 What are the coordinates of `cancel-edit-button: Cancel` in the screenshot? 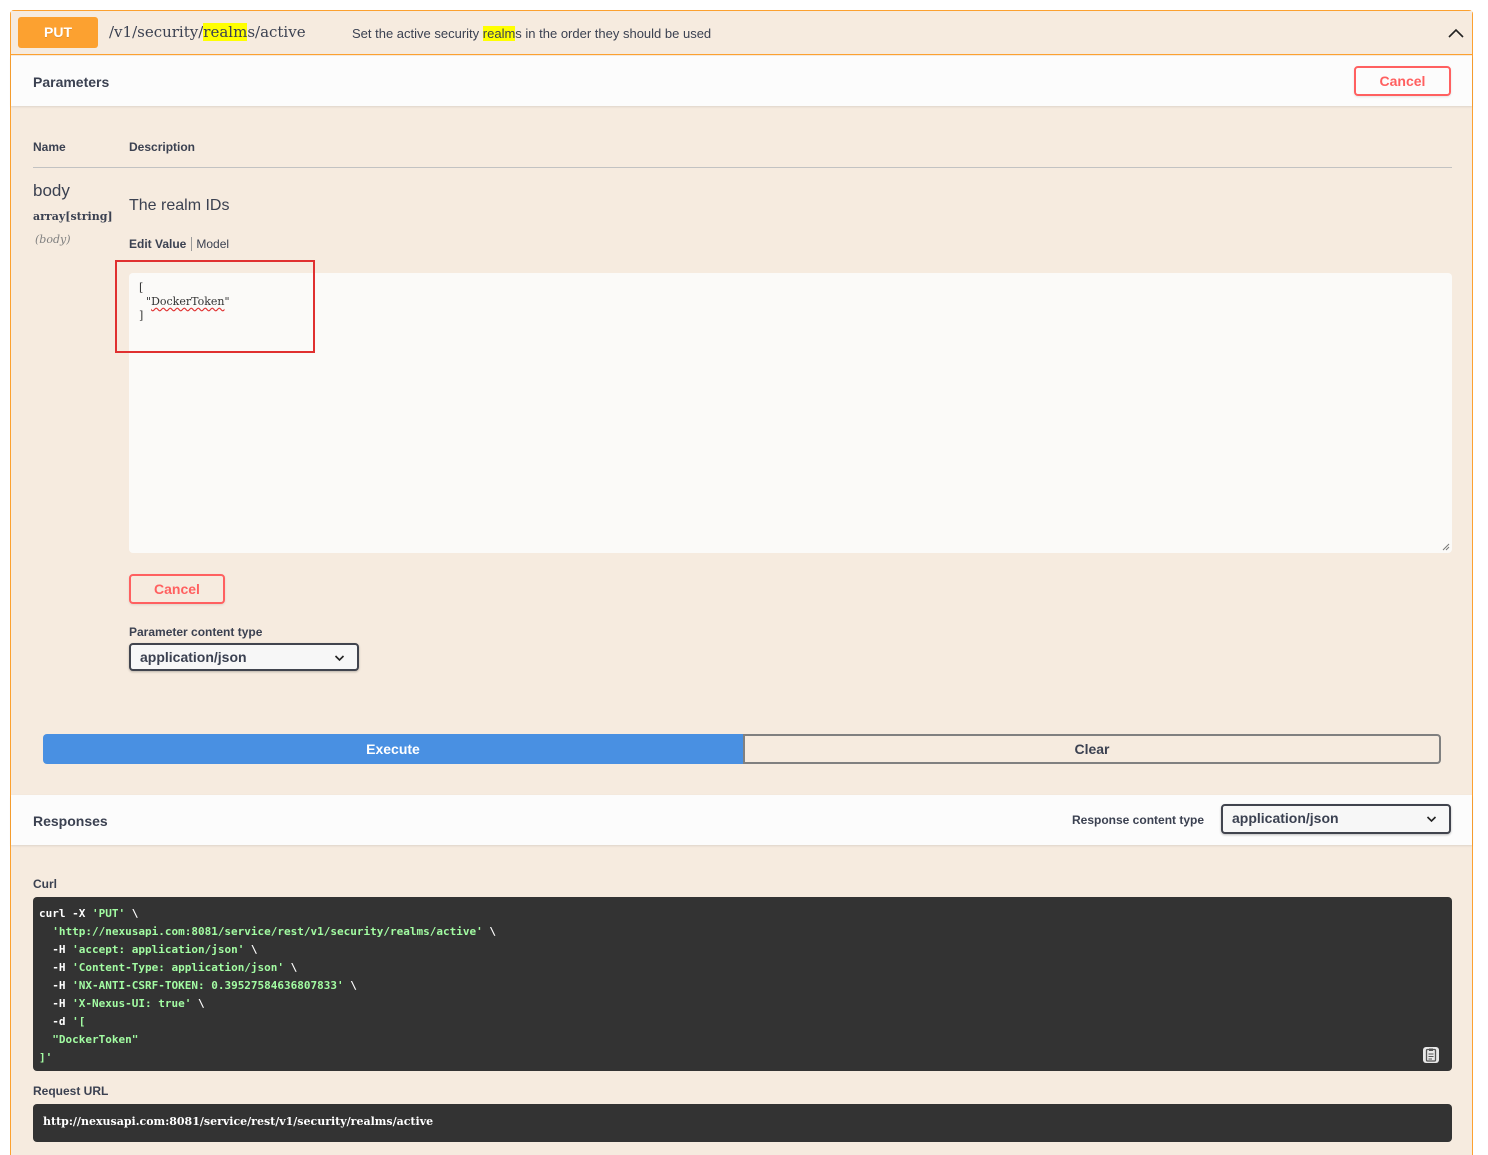 It's located at (177, 589).